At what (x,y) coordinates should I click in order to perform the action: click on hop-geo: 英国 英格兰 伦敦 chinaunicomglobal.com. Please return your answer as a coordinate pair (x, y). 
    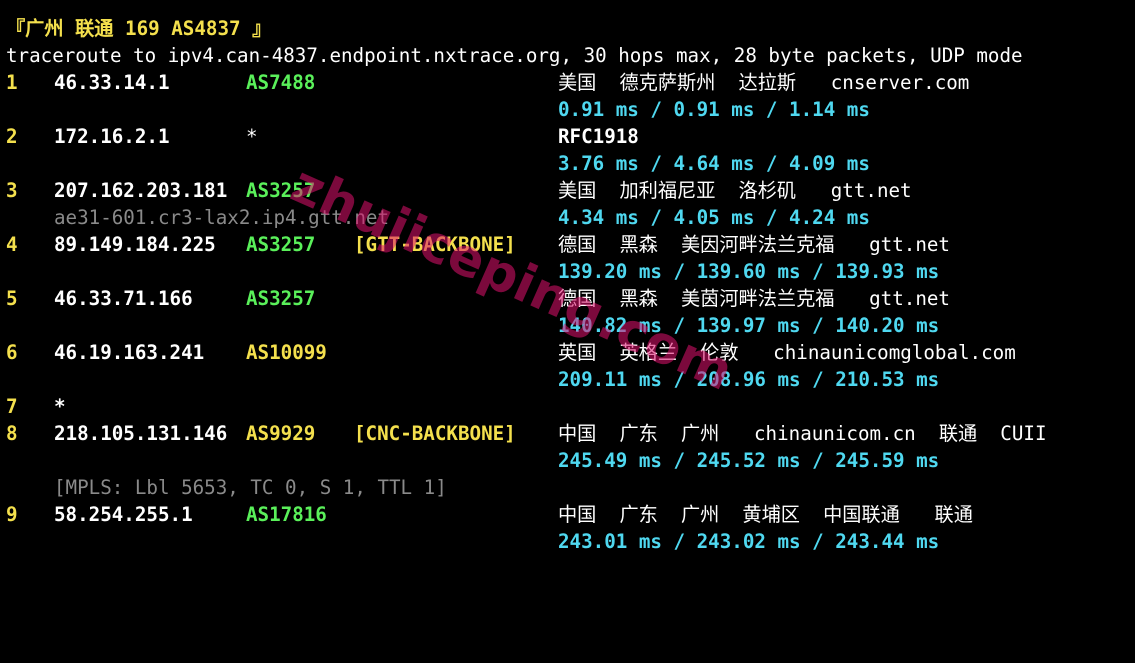
    Looking at the image, I should click on (787, 352).